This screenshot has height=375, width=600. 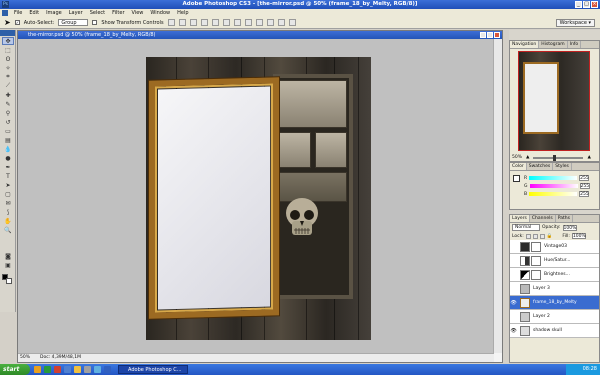 What do you see at coordinates (182, 22) in the screenshot?
I see `align-middle-icon` at bounding box center [182, 22].